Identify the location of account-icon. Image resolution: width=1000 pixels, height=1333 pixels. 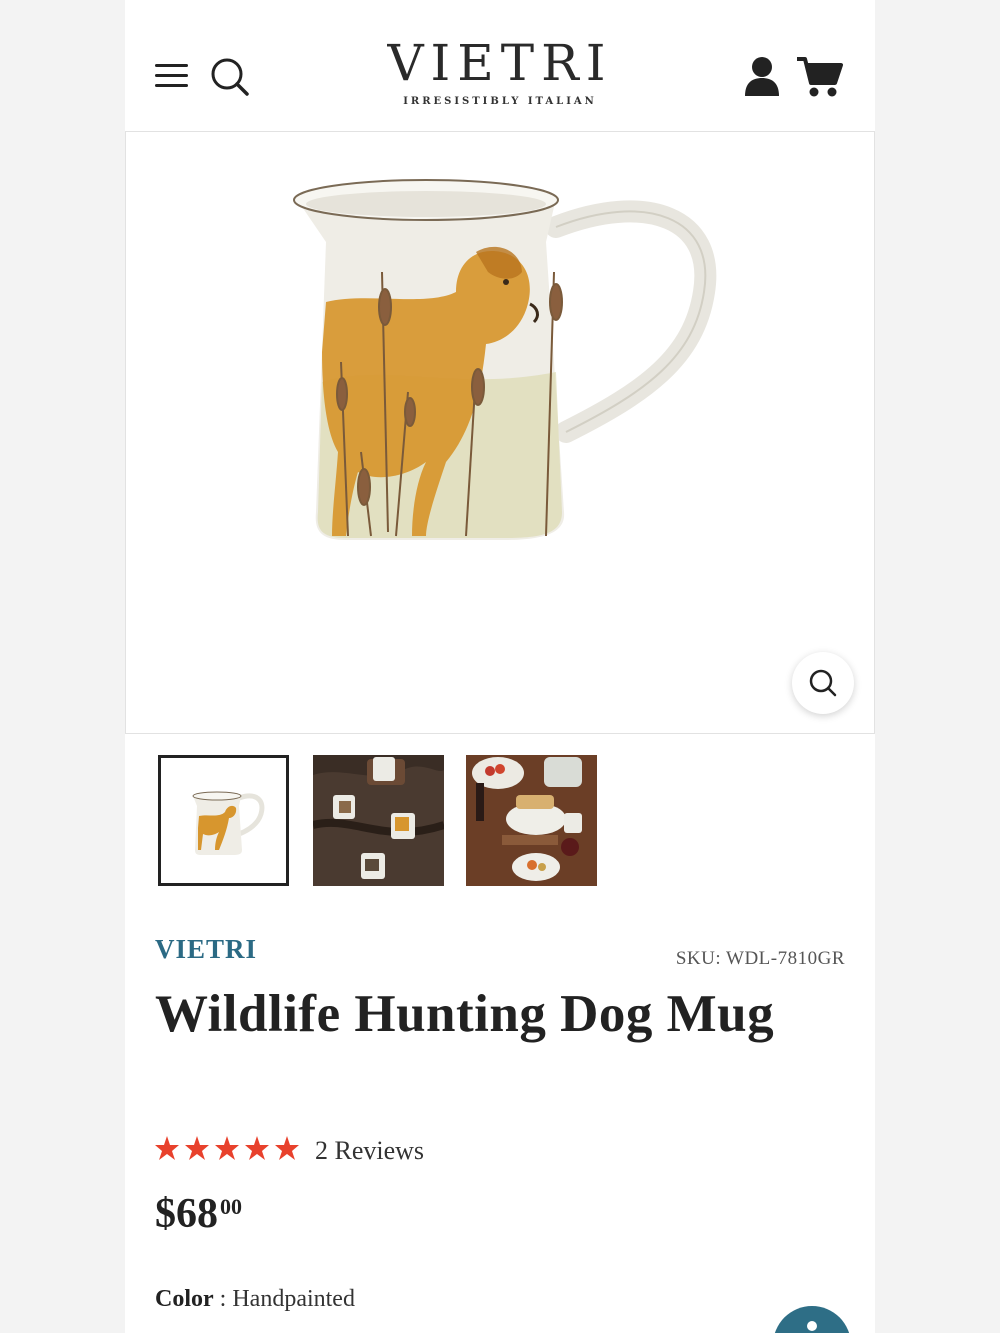
(762, 76).